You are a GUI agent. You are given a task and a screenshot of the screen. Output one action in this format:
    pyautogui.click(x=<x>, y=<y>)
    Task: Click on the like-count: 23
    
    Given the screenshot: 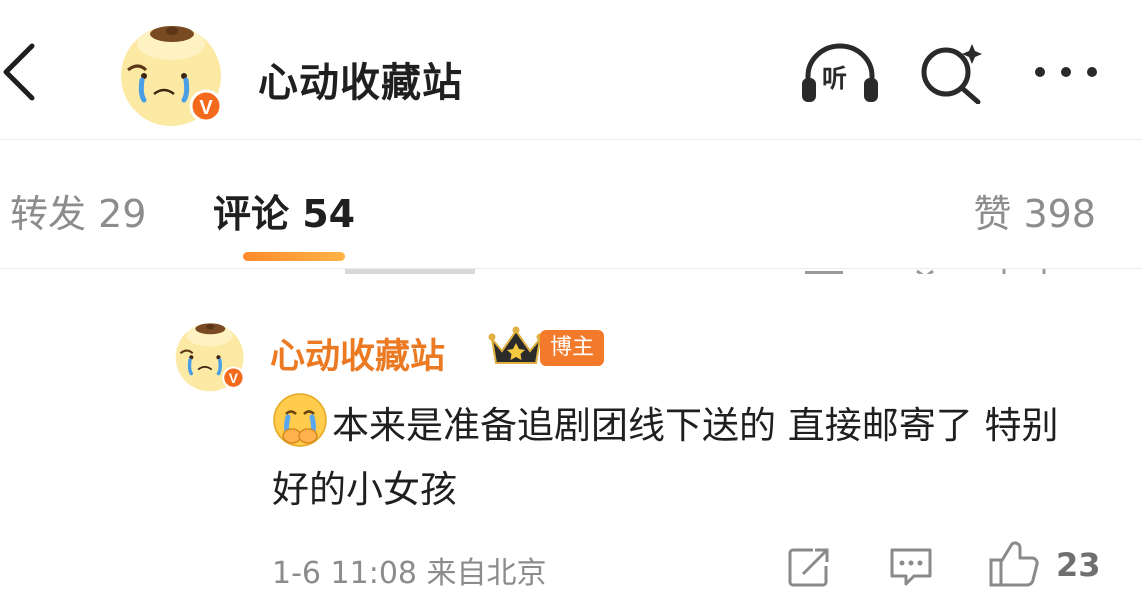 What is the action you would take?
    pyautogui.click(x=1078, y=565)
    